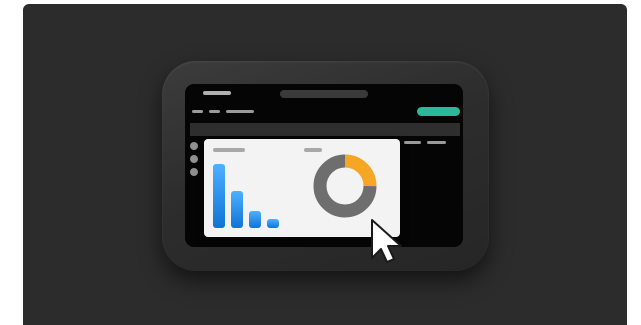 This screenshot has height=325, width=641. Describe the element at coordinates (246, 196) in the screenshot. I see `bar-chart` at that location.